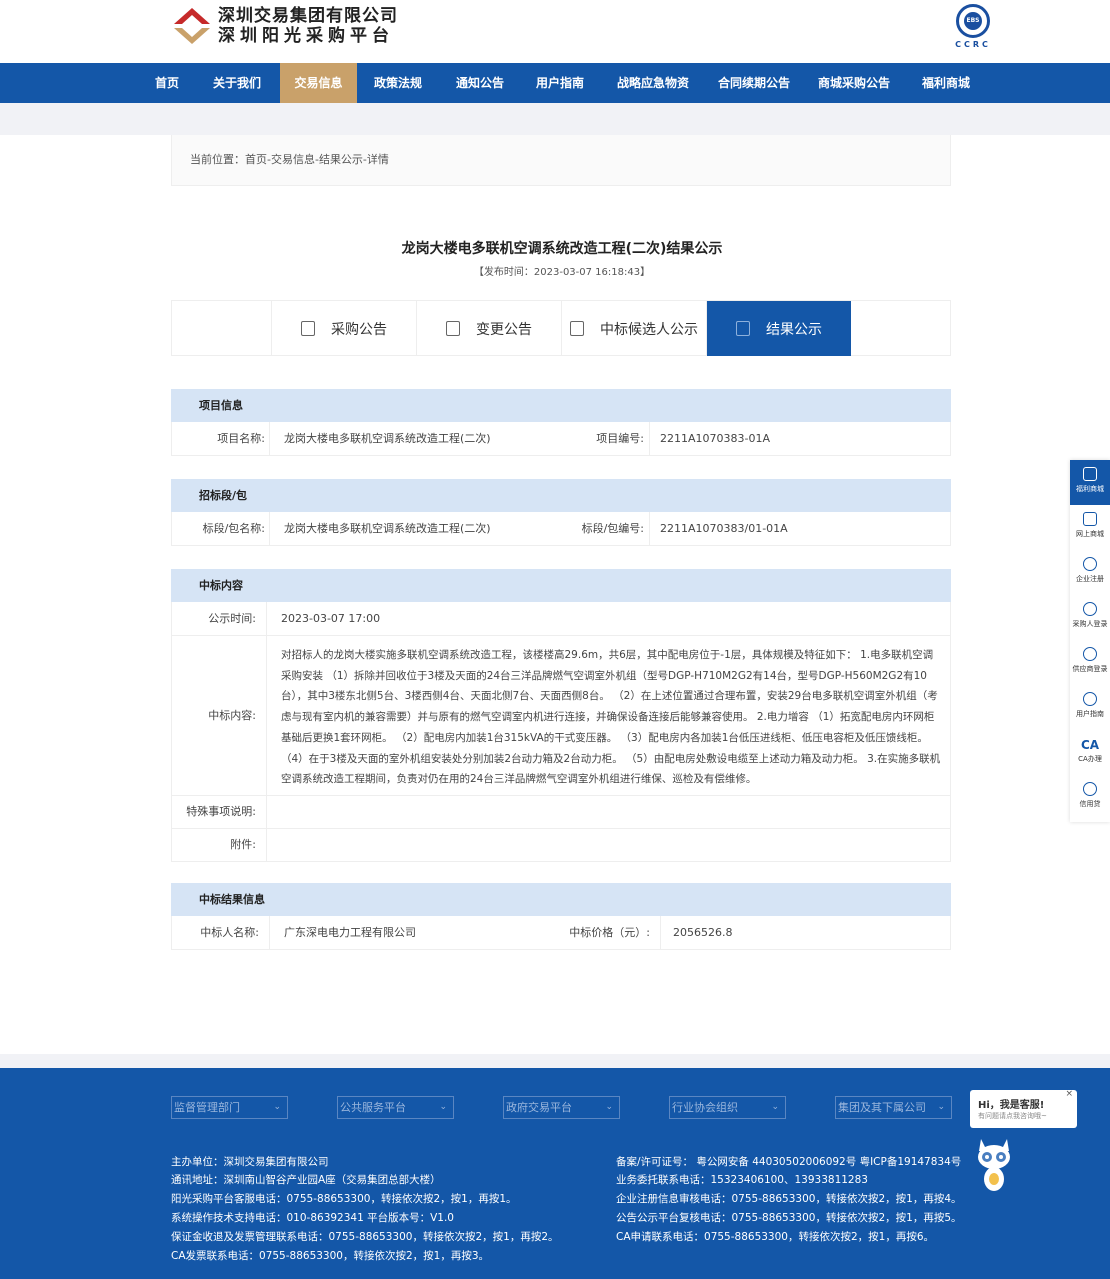 The height and width of the screenshot is (1279, 1110). Describe the element at coordinates (1090, 474) in the screenshot. I see `gift-icon` at that location.